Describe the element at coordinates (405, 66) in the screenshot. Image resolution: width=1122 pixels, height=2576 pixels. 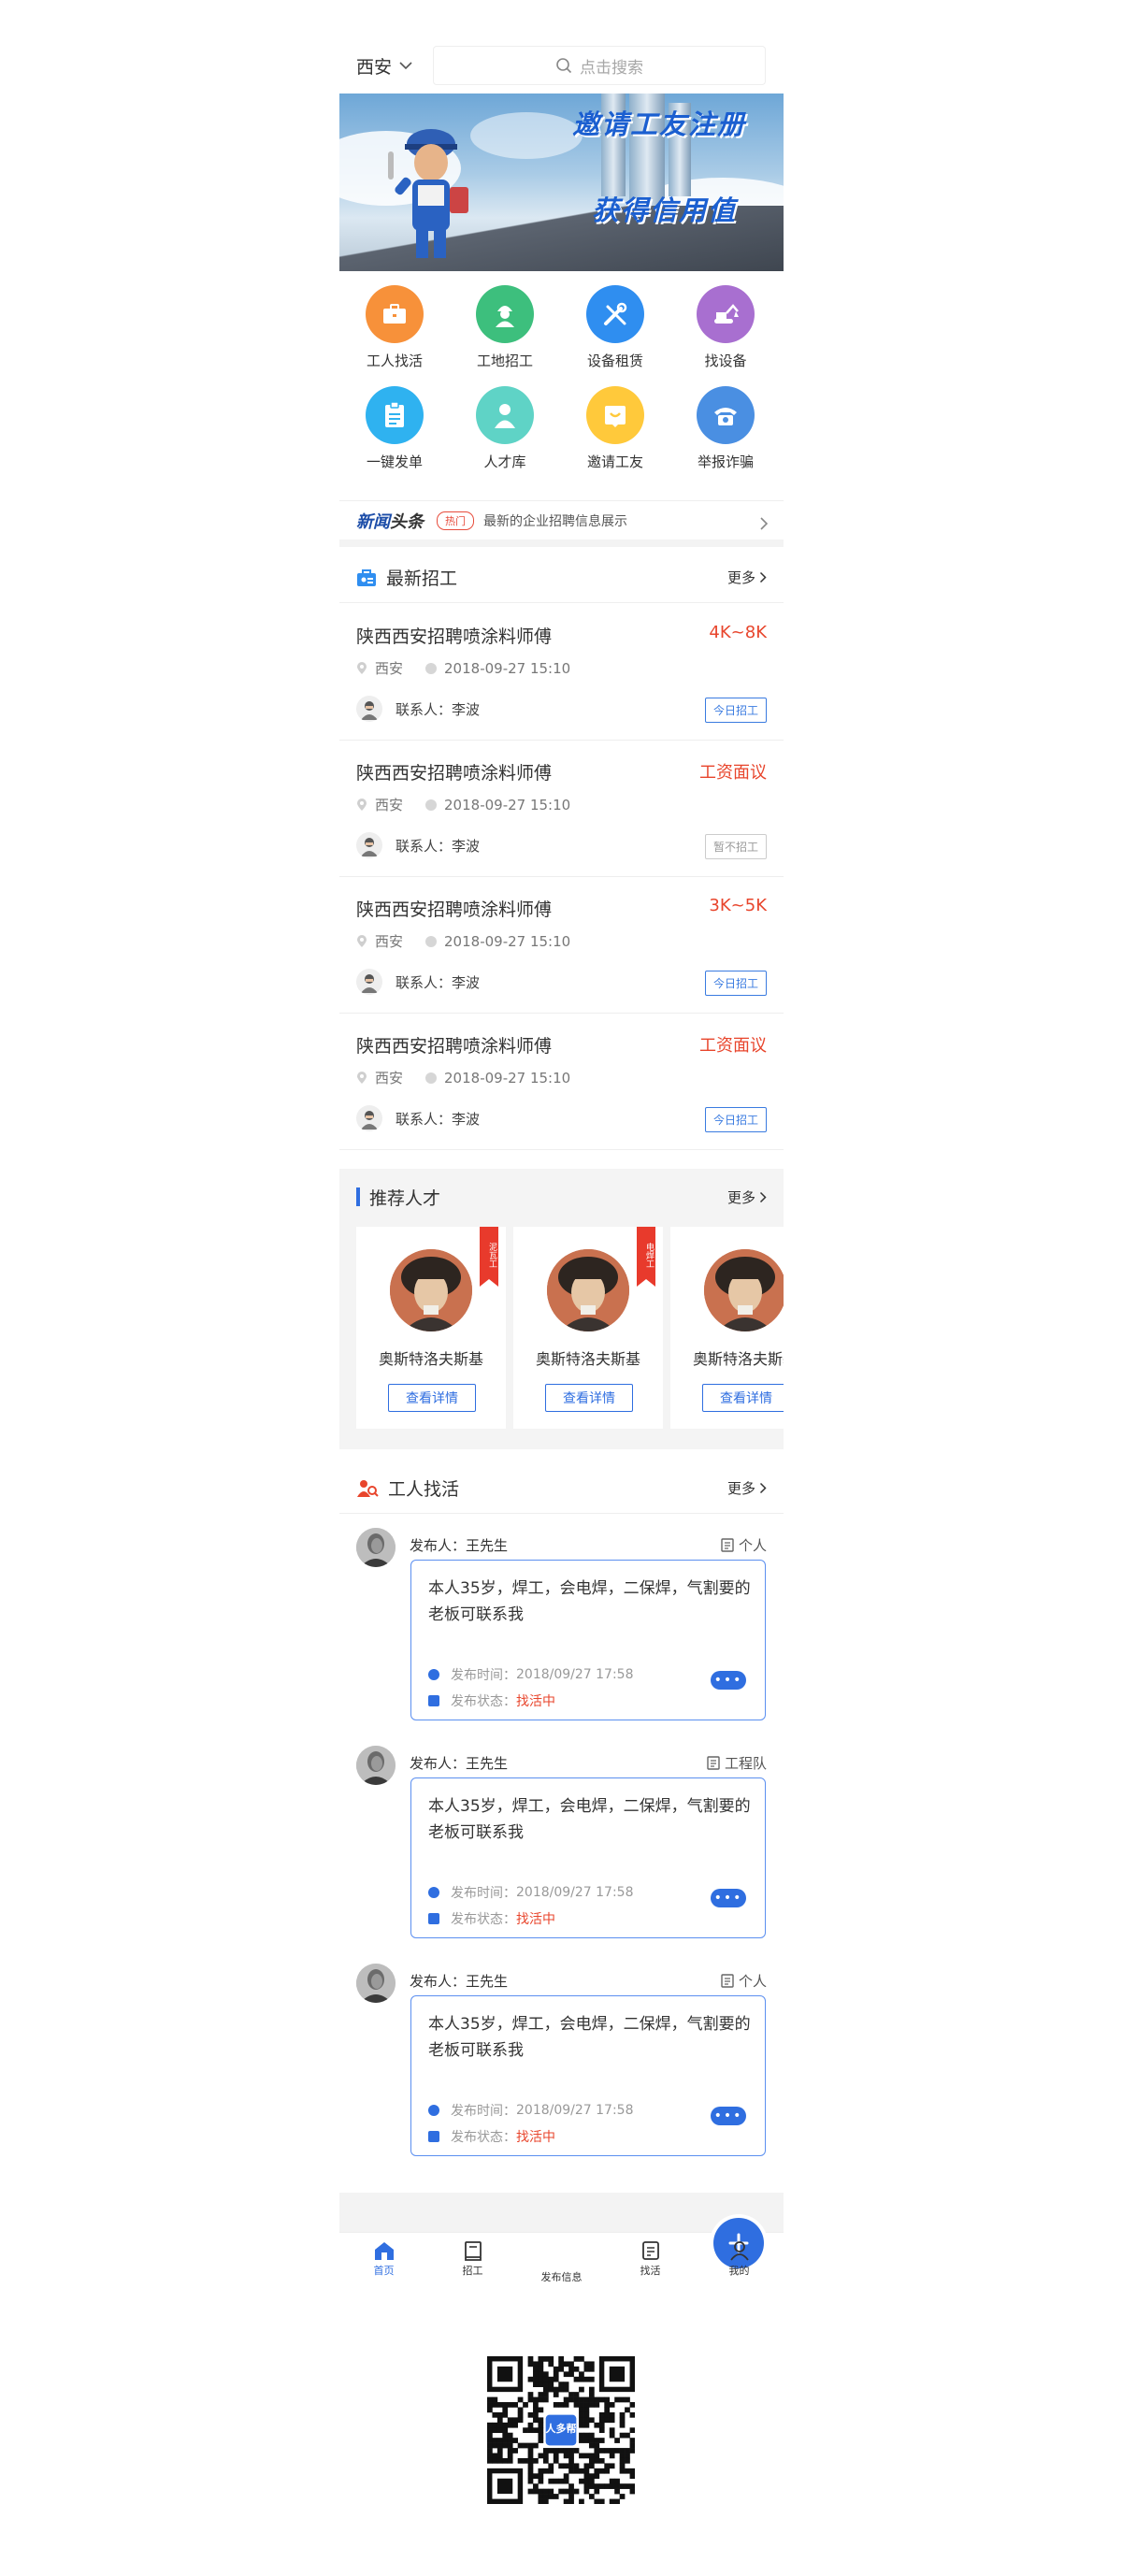
I see `chevron-down-icon` at that location.